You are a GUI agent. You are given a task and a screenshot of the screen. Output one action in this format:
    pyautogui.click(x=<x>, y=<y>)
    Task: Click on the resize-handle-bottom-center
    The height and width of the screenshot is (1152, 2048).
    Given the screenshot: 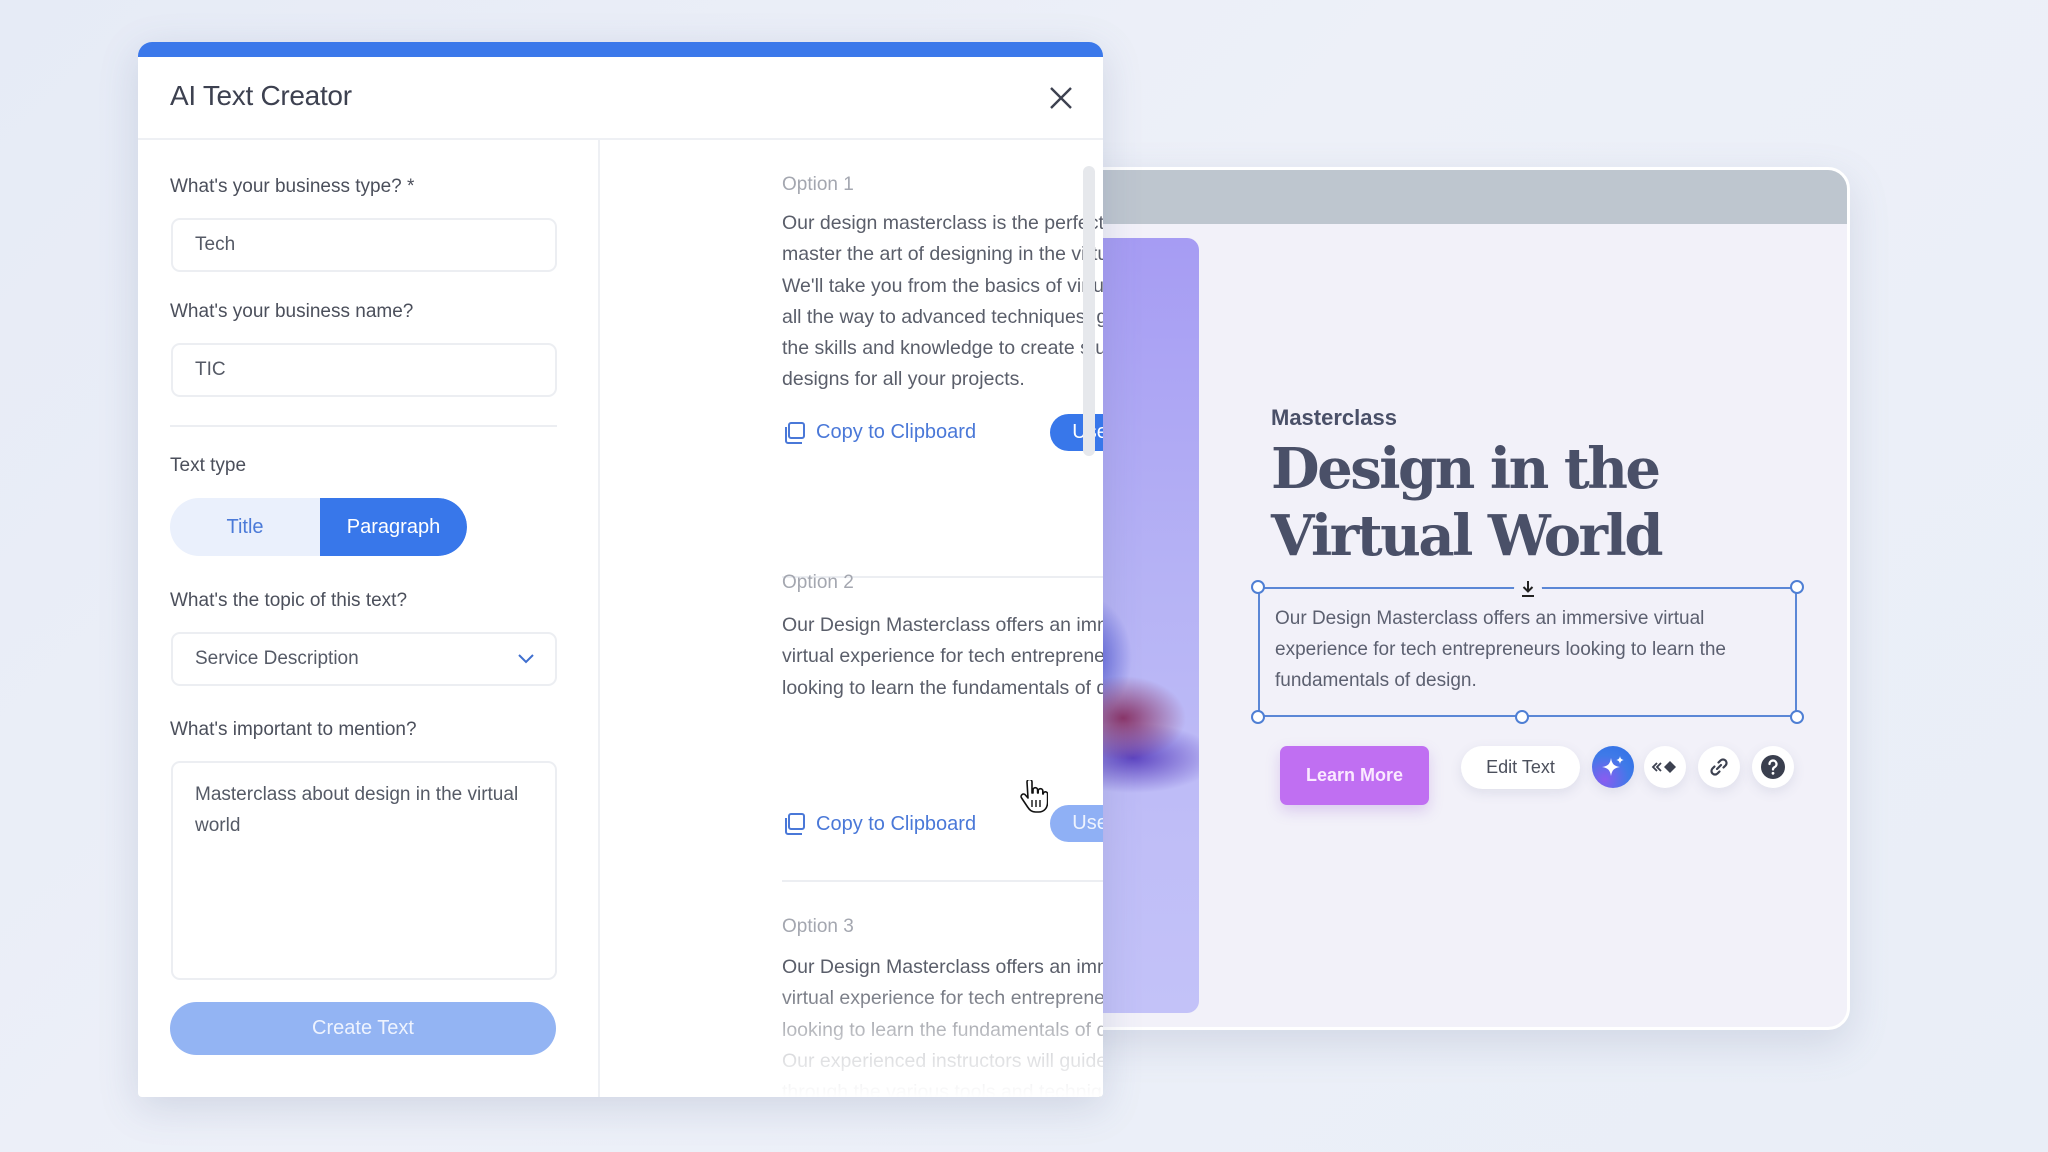 What is the action you would take?
    pyautogui.click(x=1522, y=717)
    